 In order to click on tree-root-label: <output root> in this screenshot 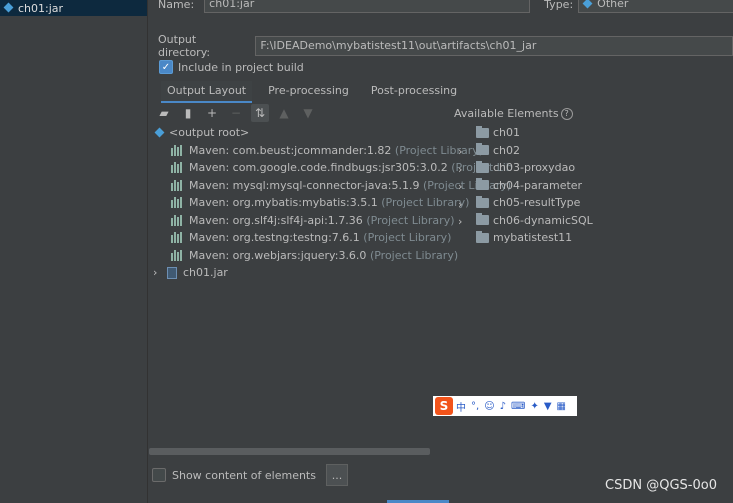, I will do `click(209, 133)`.